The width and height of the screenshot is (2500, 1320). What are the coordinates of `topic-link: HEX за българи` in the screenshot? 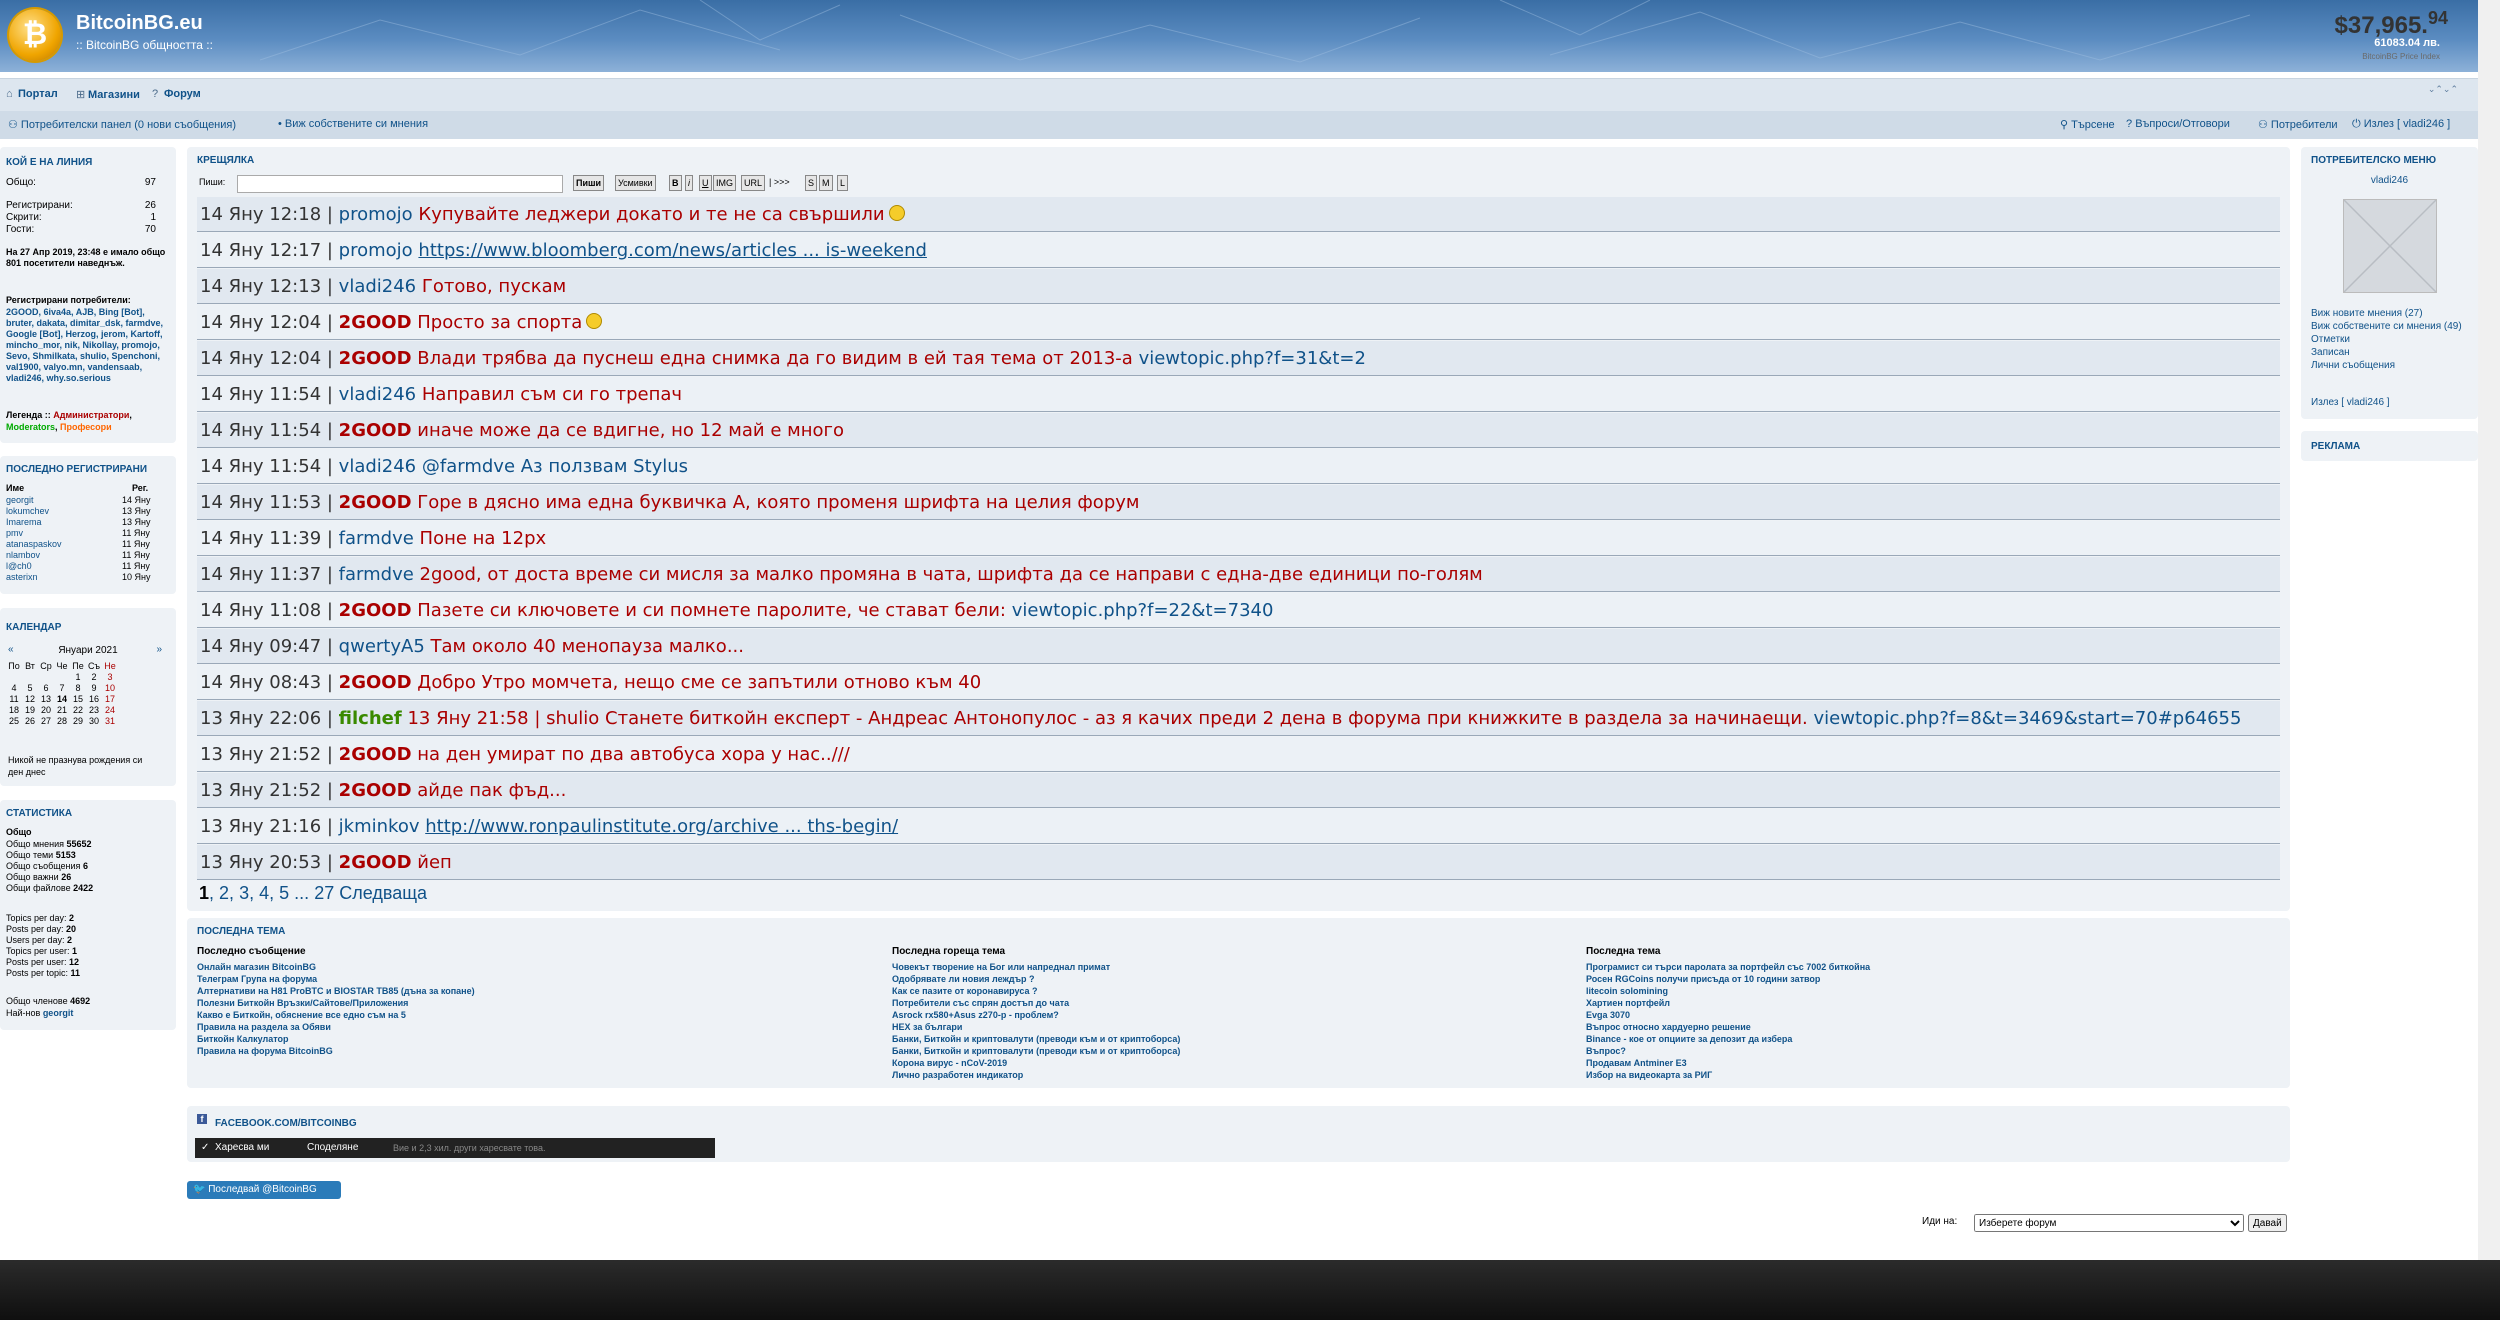 It's located at (1217, 1027).